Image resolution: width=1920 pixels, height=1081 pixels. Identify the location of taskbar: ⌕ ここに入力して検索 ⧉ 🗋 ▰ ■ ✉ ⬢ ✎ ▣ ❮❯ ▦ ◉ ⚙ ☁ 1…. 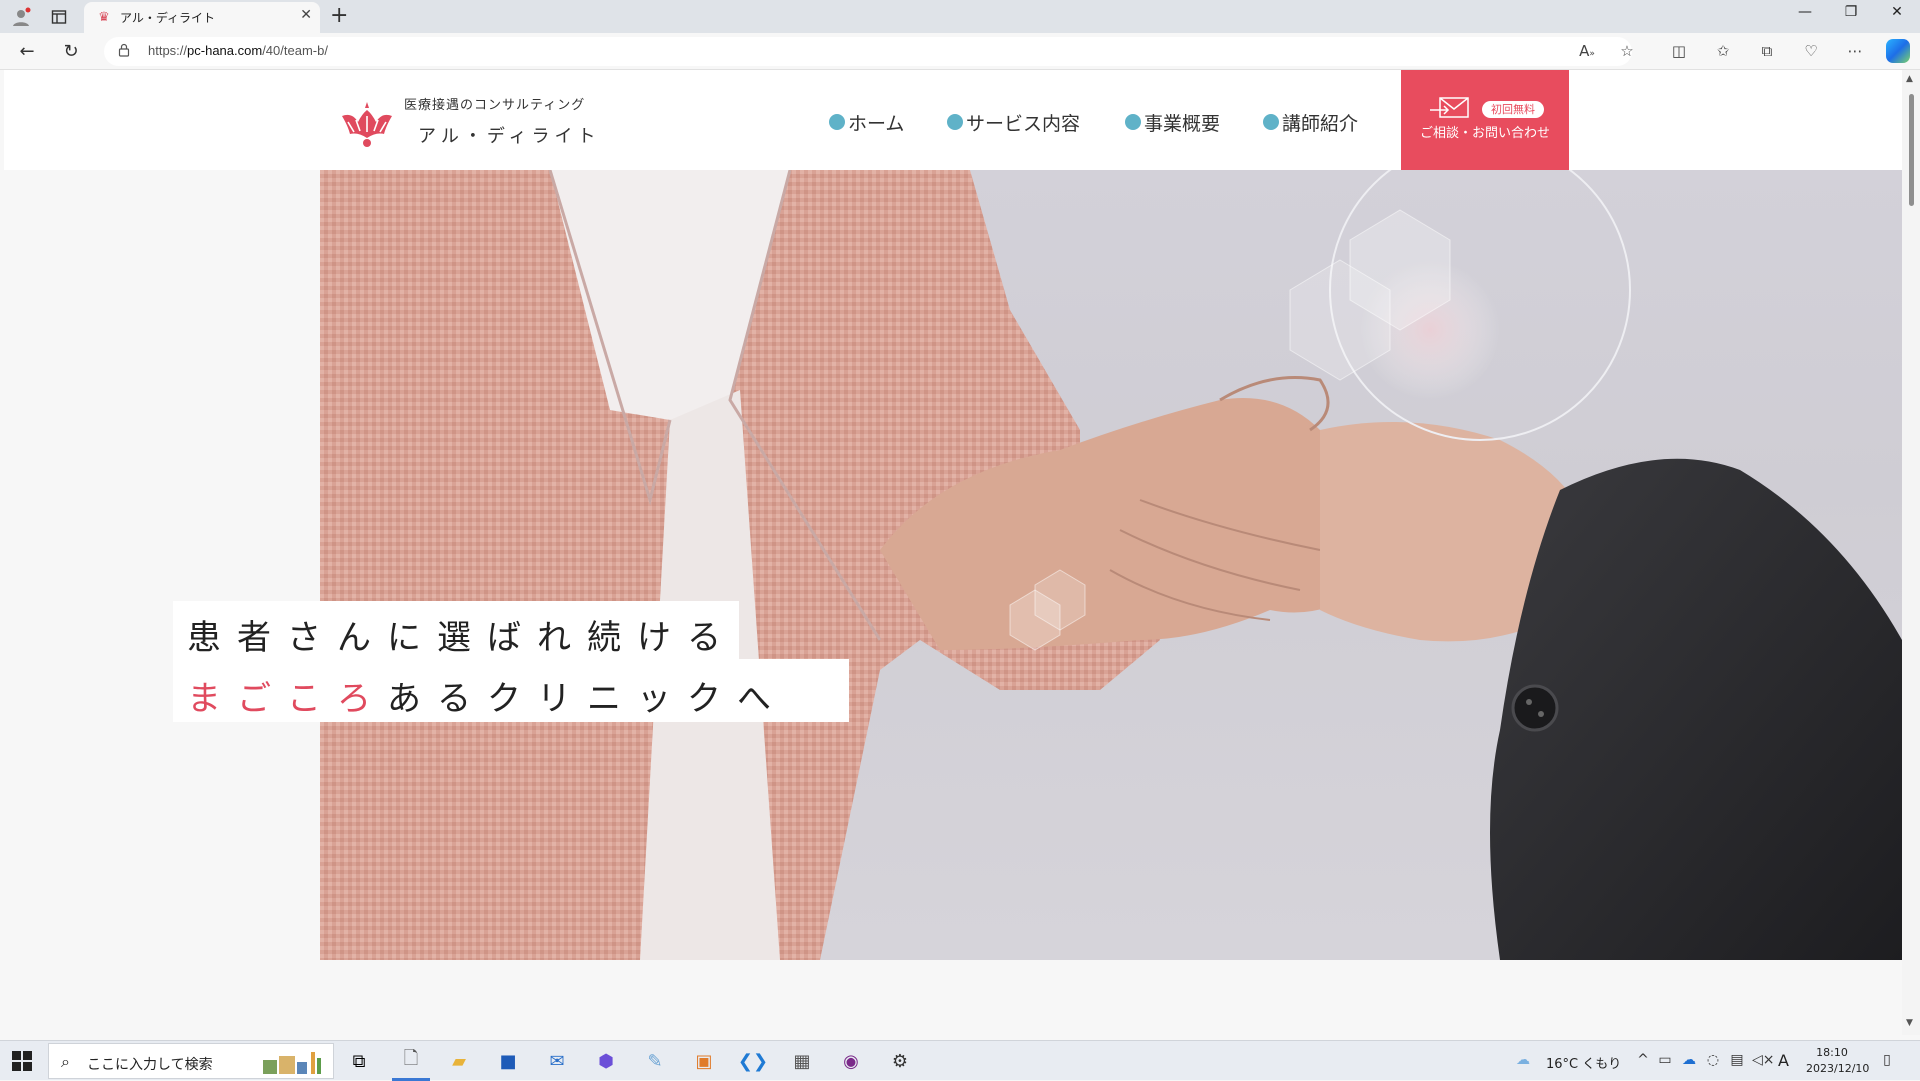
(960, 1060).